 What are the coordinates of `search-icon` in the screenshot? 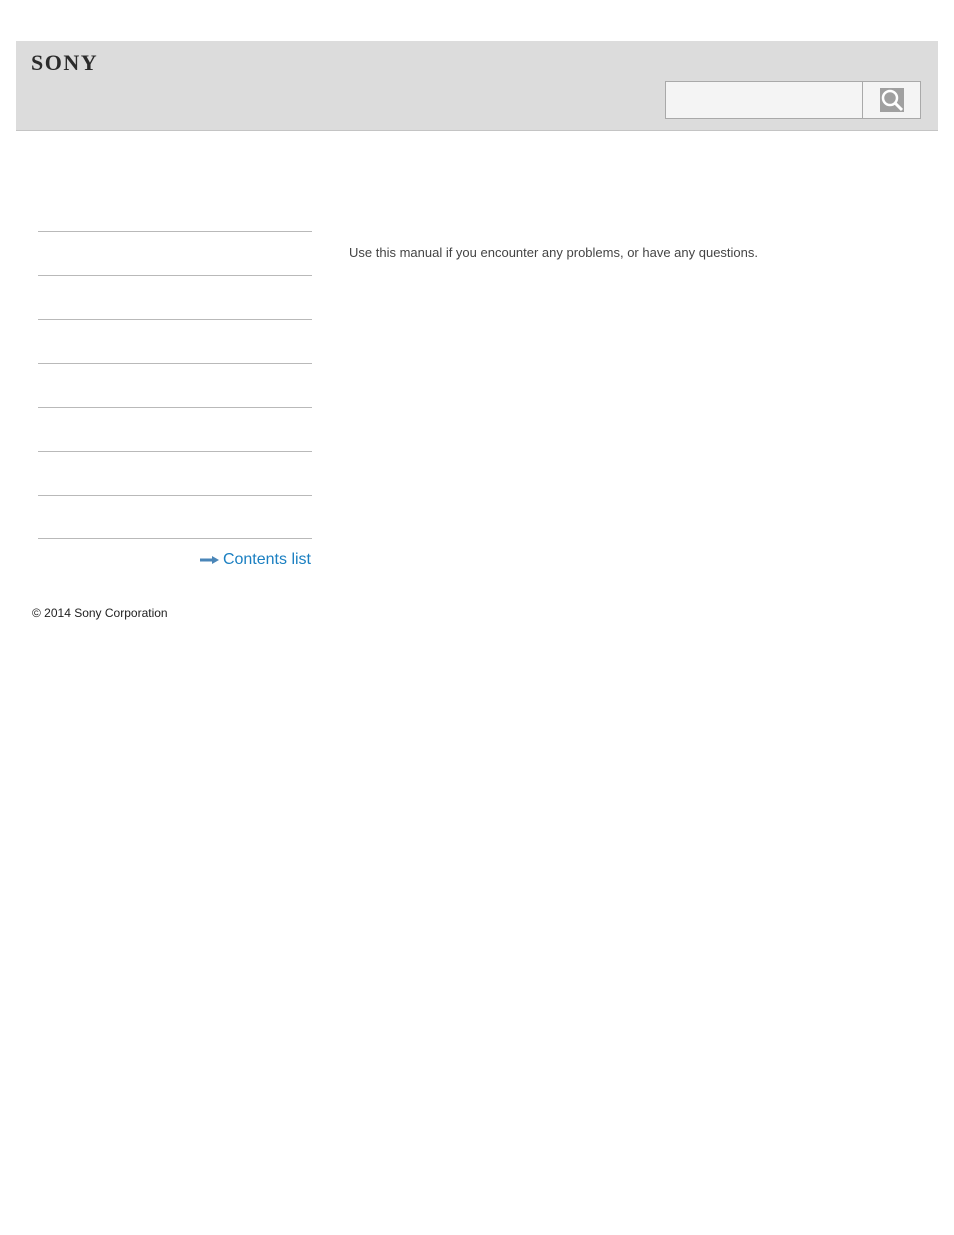 It's located at (891, 100).